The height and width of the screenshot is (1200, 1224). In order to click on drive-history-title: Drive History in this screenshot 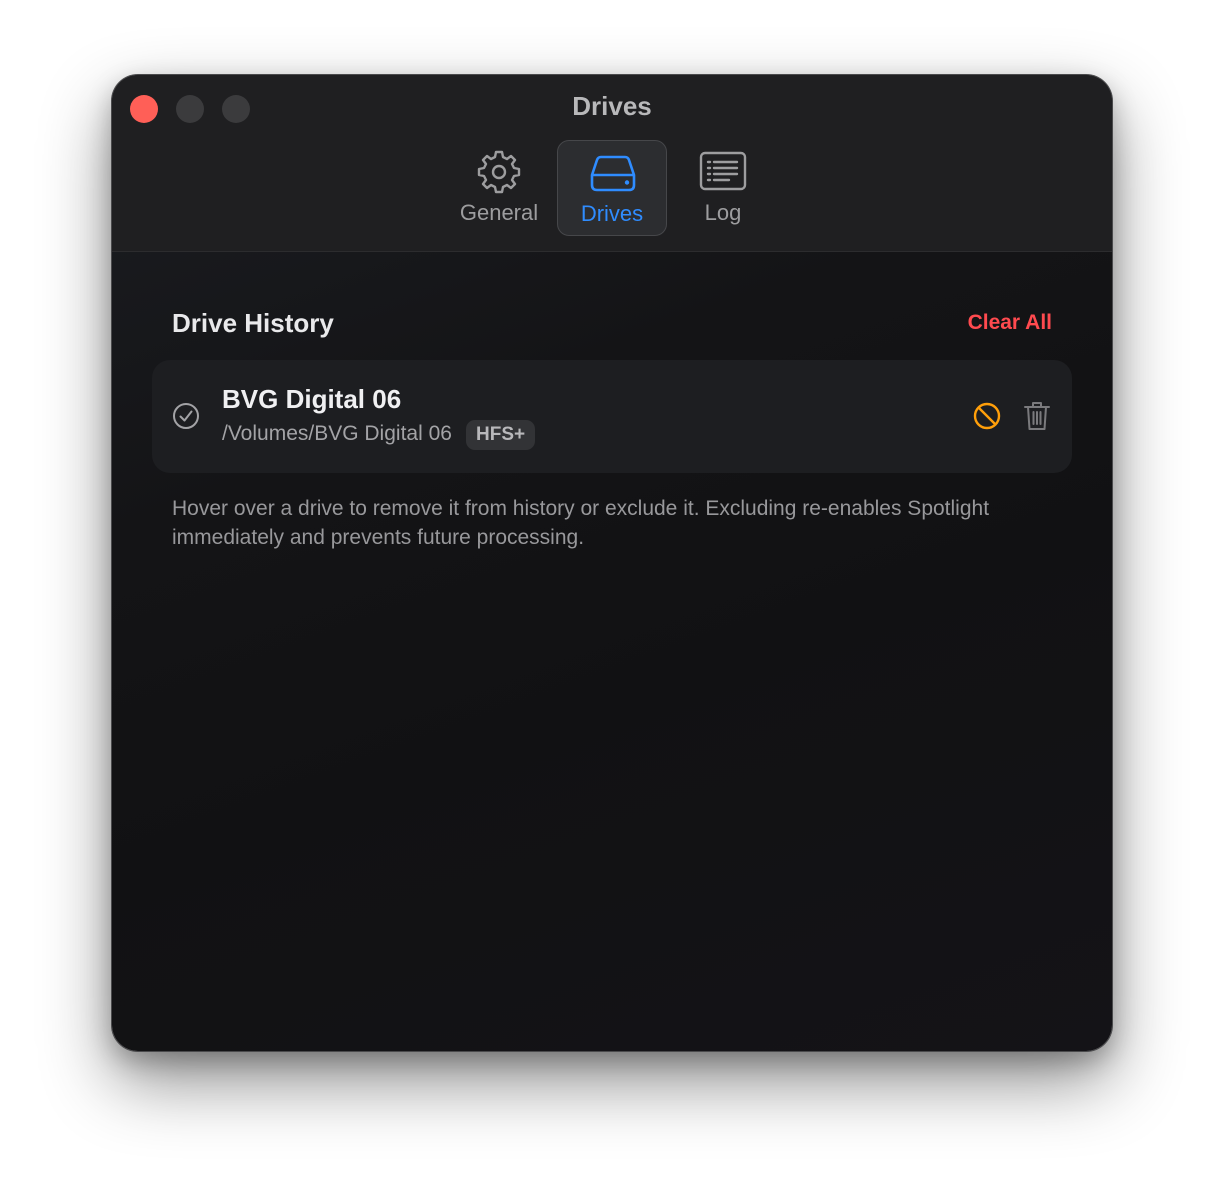, I will do `click(253, 323)`.